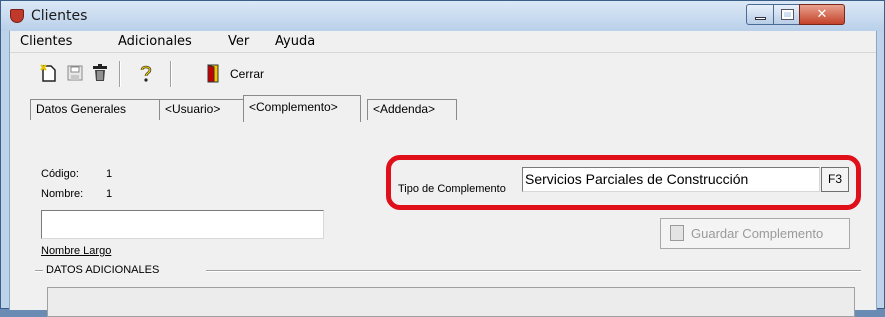 Image resolution: width=885 pixels, height=317 pixels. I want to click on toolbar: Cerrar, so click(443, 73).